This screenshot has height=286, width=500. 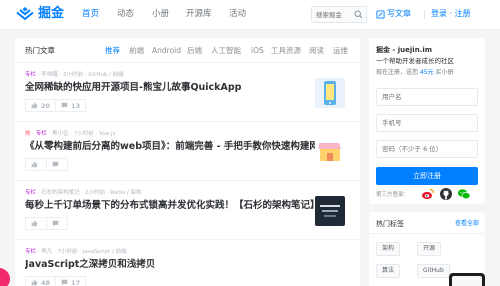 I want to click on phone-field, so click(x=427, y=123).